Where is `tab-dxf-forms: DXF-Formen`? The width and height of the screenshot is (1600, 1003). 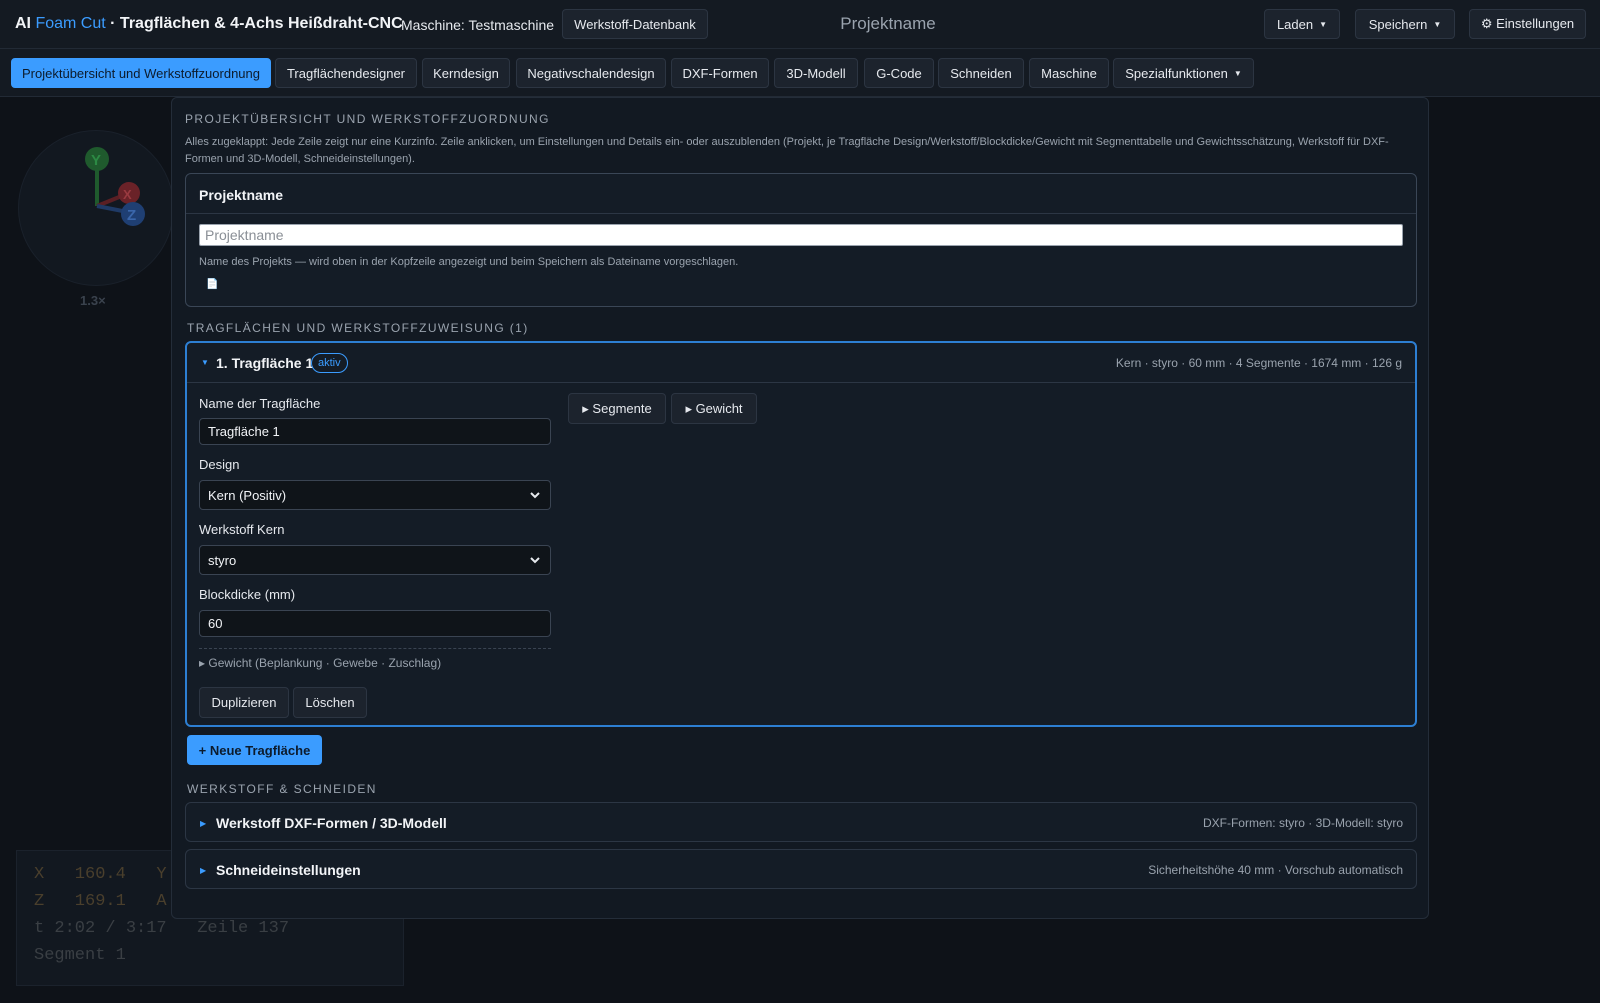
tab-dxf-forms: DXF-Formen is located at coordinates (720, 73).